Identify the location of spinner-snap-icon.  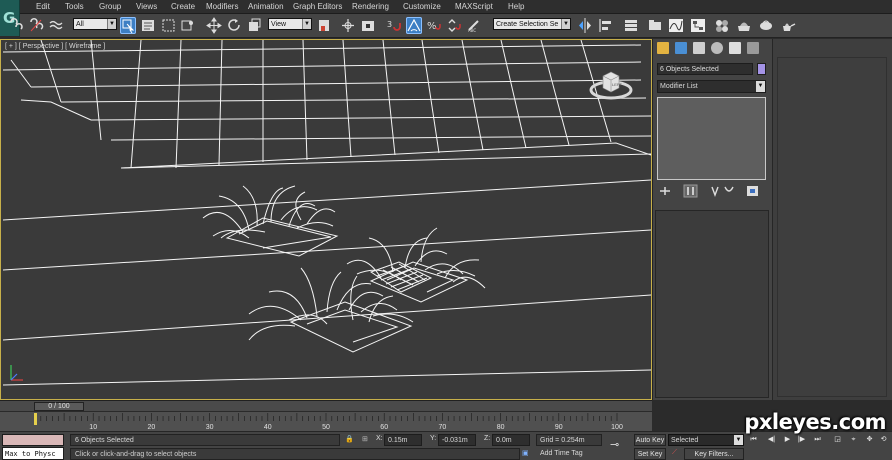
(454, 25).